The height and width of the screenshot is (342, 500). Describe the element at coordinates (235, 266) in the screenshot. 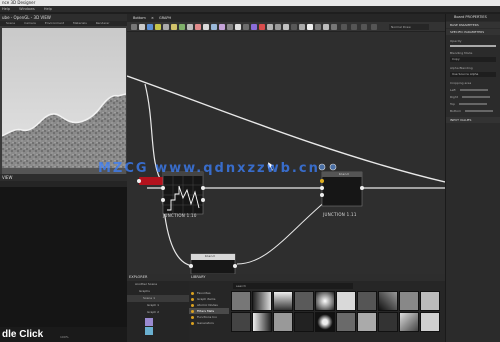

I see `bottom-node-output-port` at that location.